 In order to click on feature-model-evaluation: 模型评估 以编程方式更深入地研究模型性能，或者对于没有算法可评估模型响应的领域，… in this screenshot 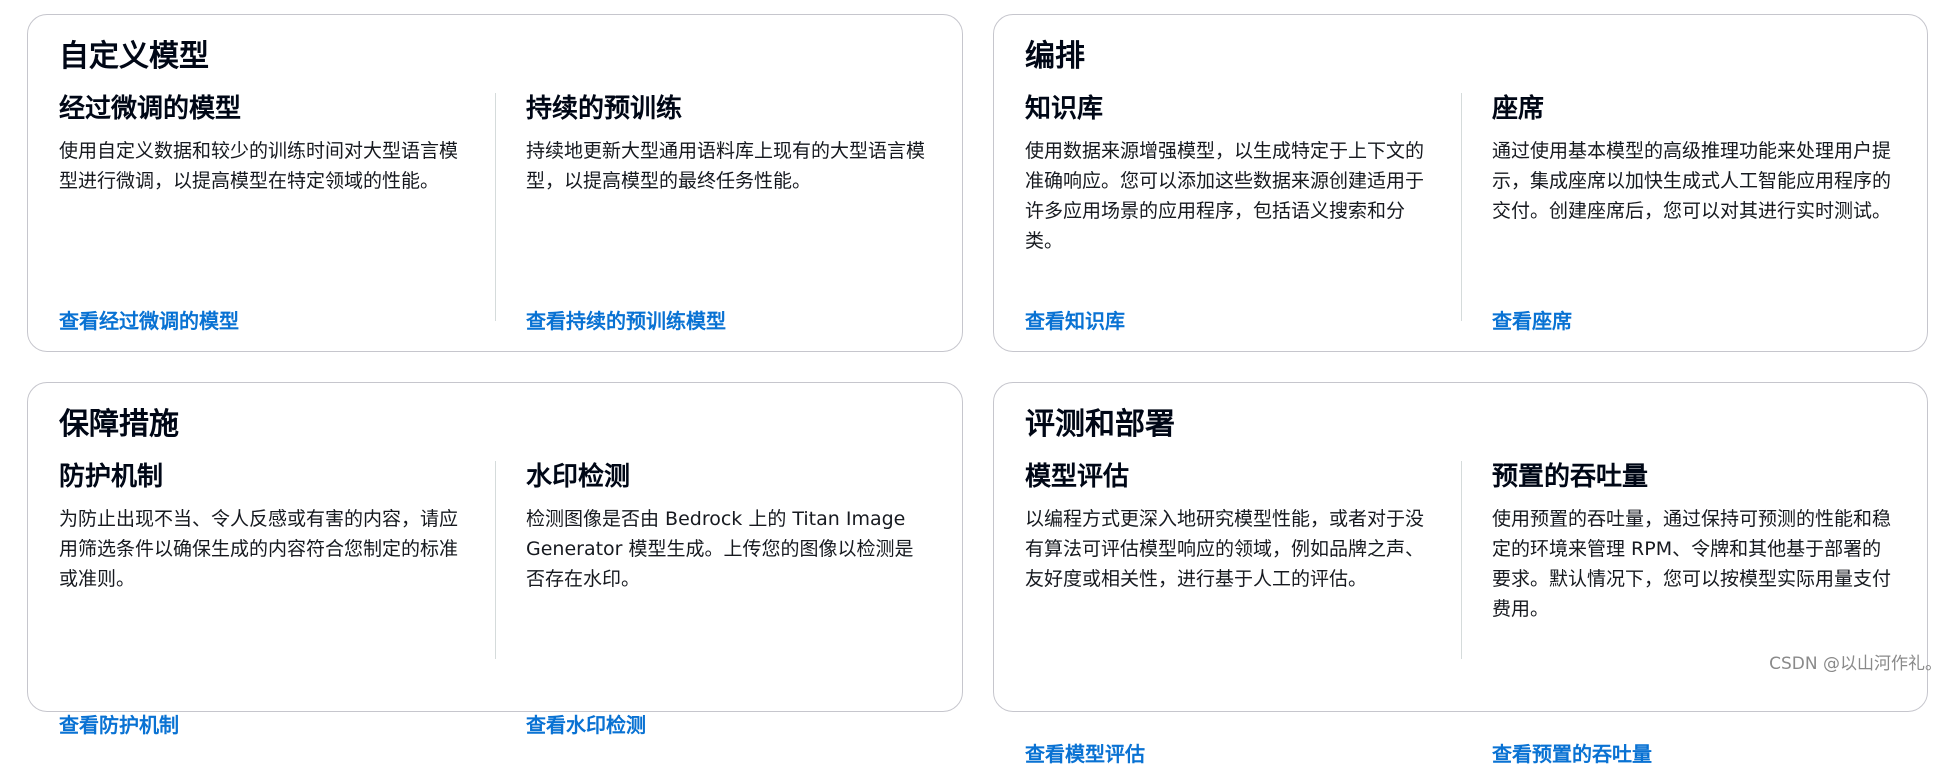, I will do `click(1225, 613)`.